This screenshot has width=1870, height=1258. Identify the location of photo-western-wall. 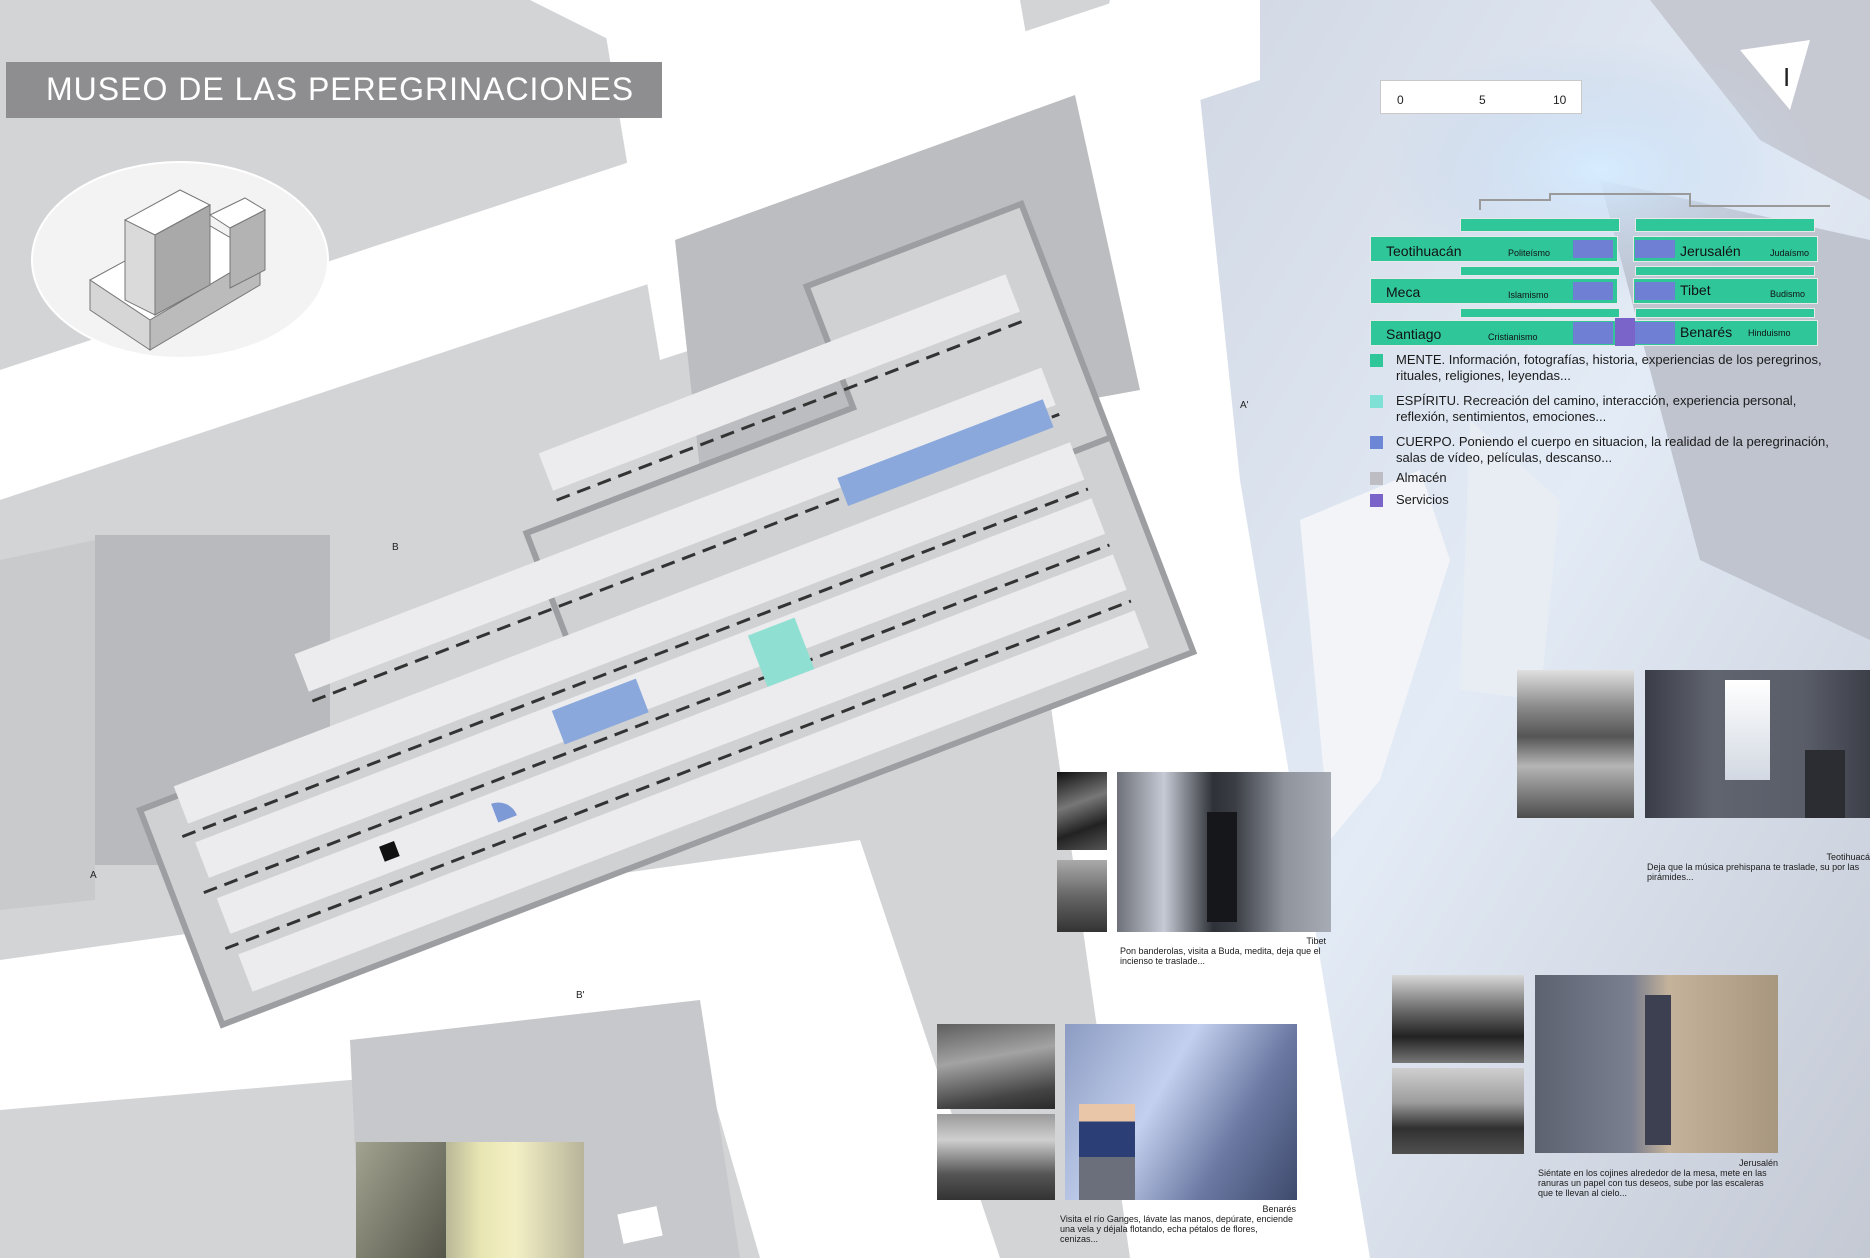
(1458, 1111).